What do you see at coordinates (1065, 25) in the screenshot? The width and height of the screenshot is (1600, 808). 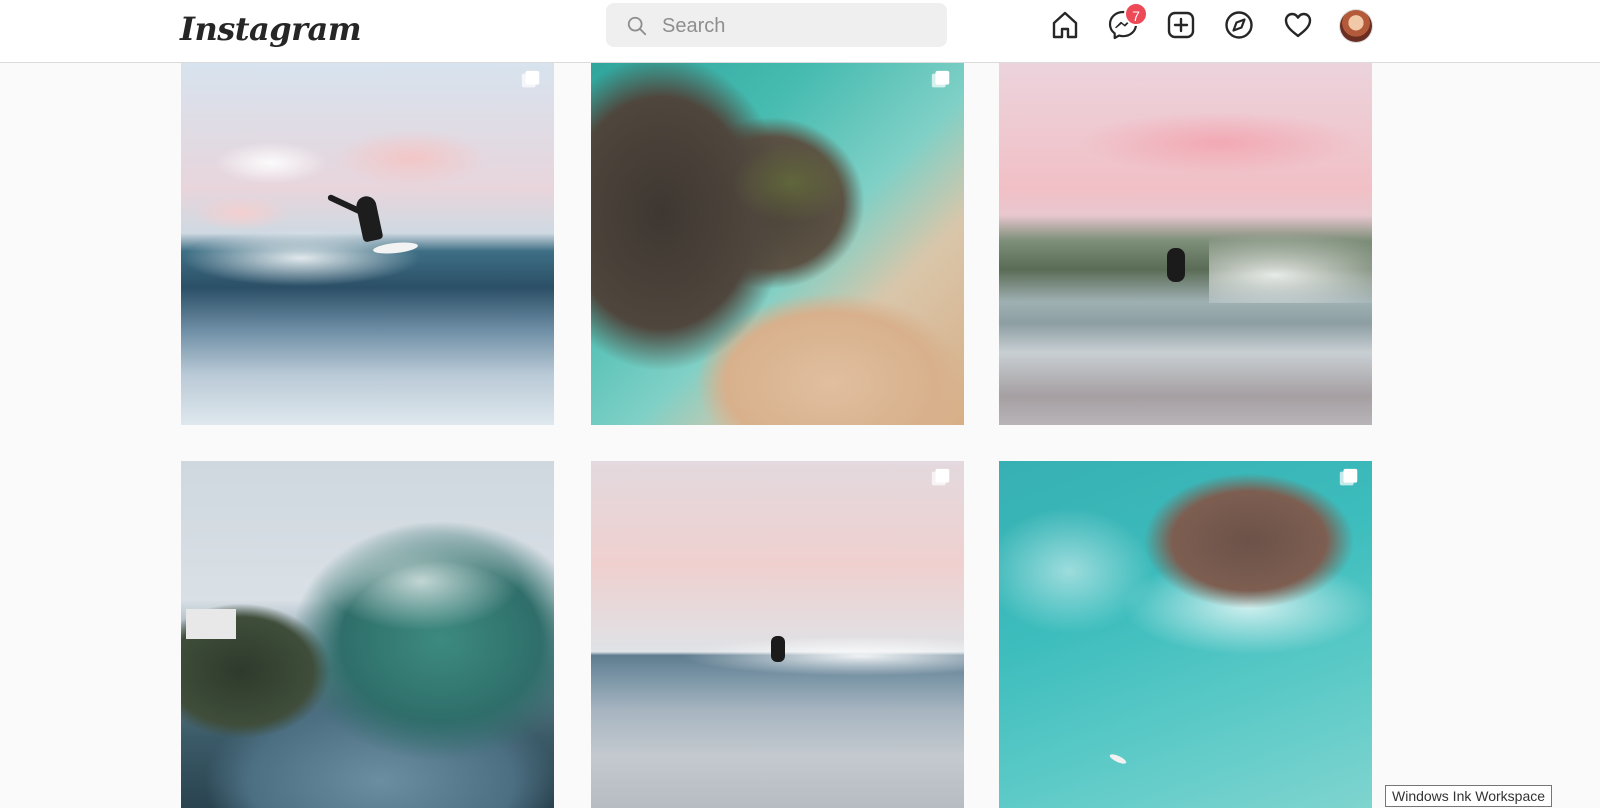 I see `home-icon` at bounding box center [1065, 25].